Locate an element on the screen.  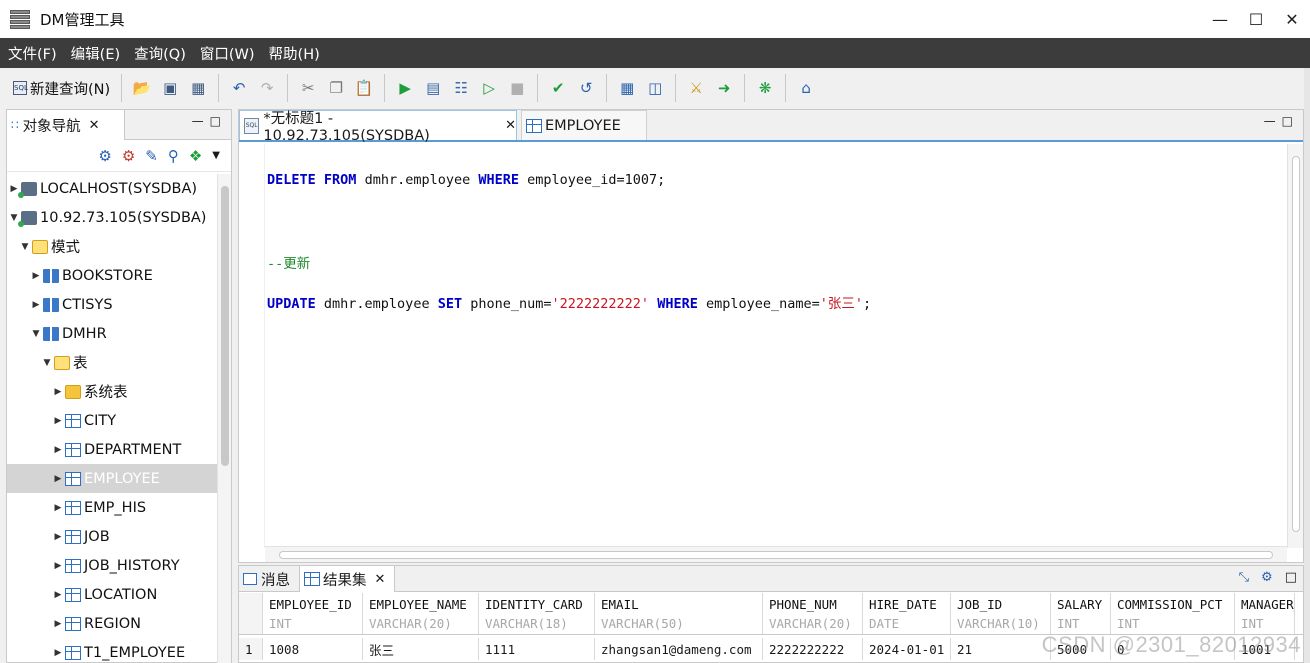
tree-node: ▶ LOCALHOST(SYSDBA) is located at coordinates (113, 188).